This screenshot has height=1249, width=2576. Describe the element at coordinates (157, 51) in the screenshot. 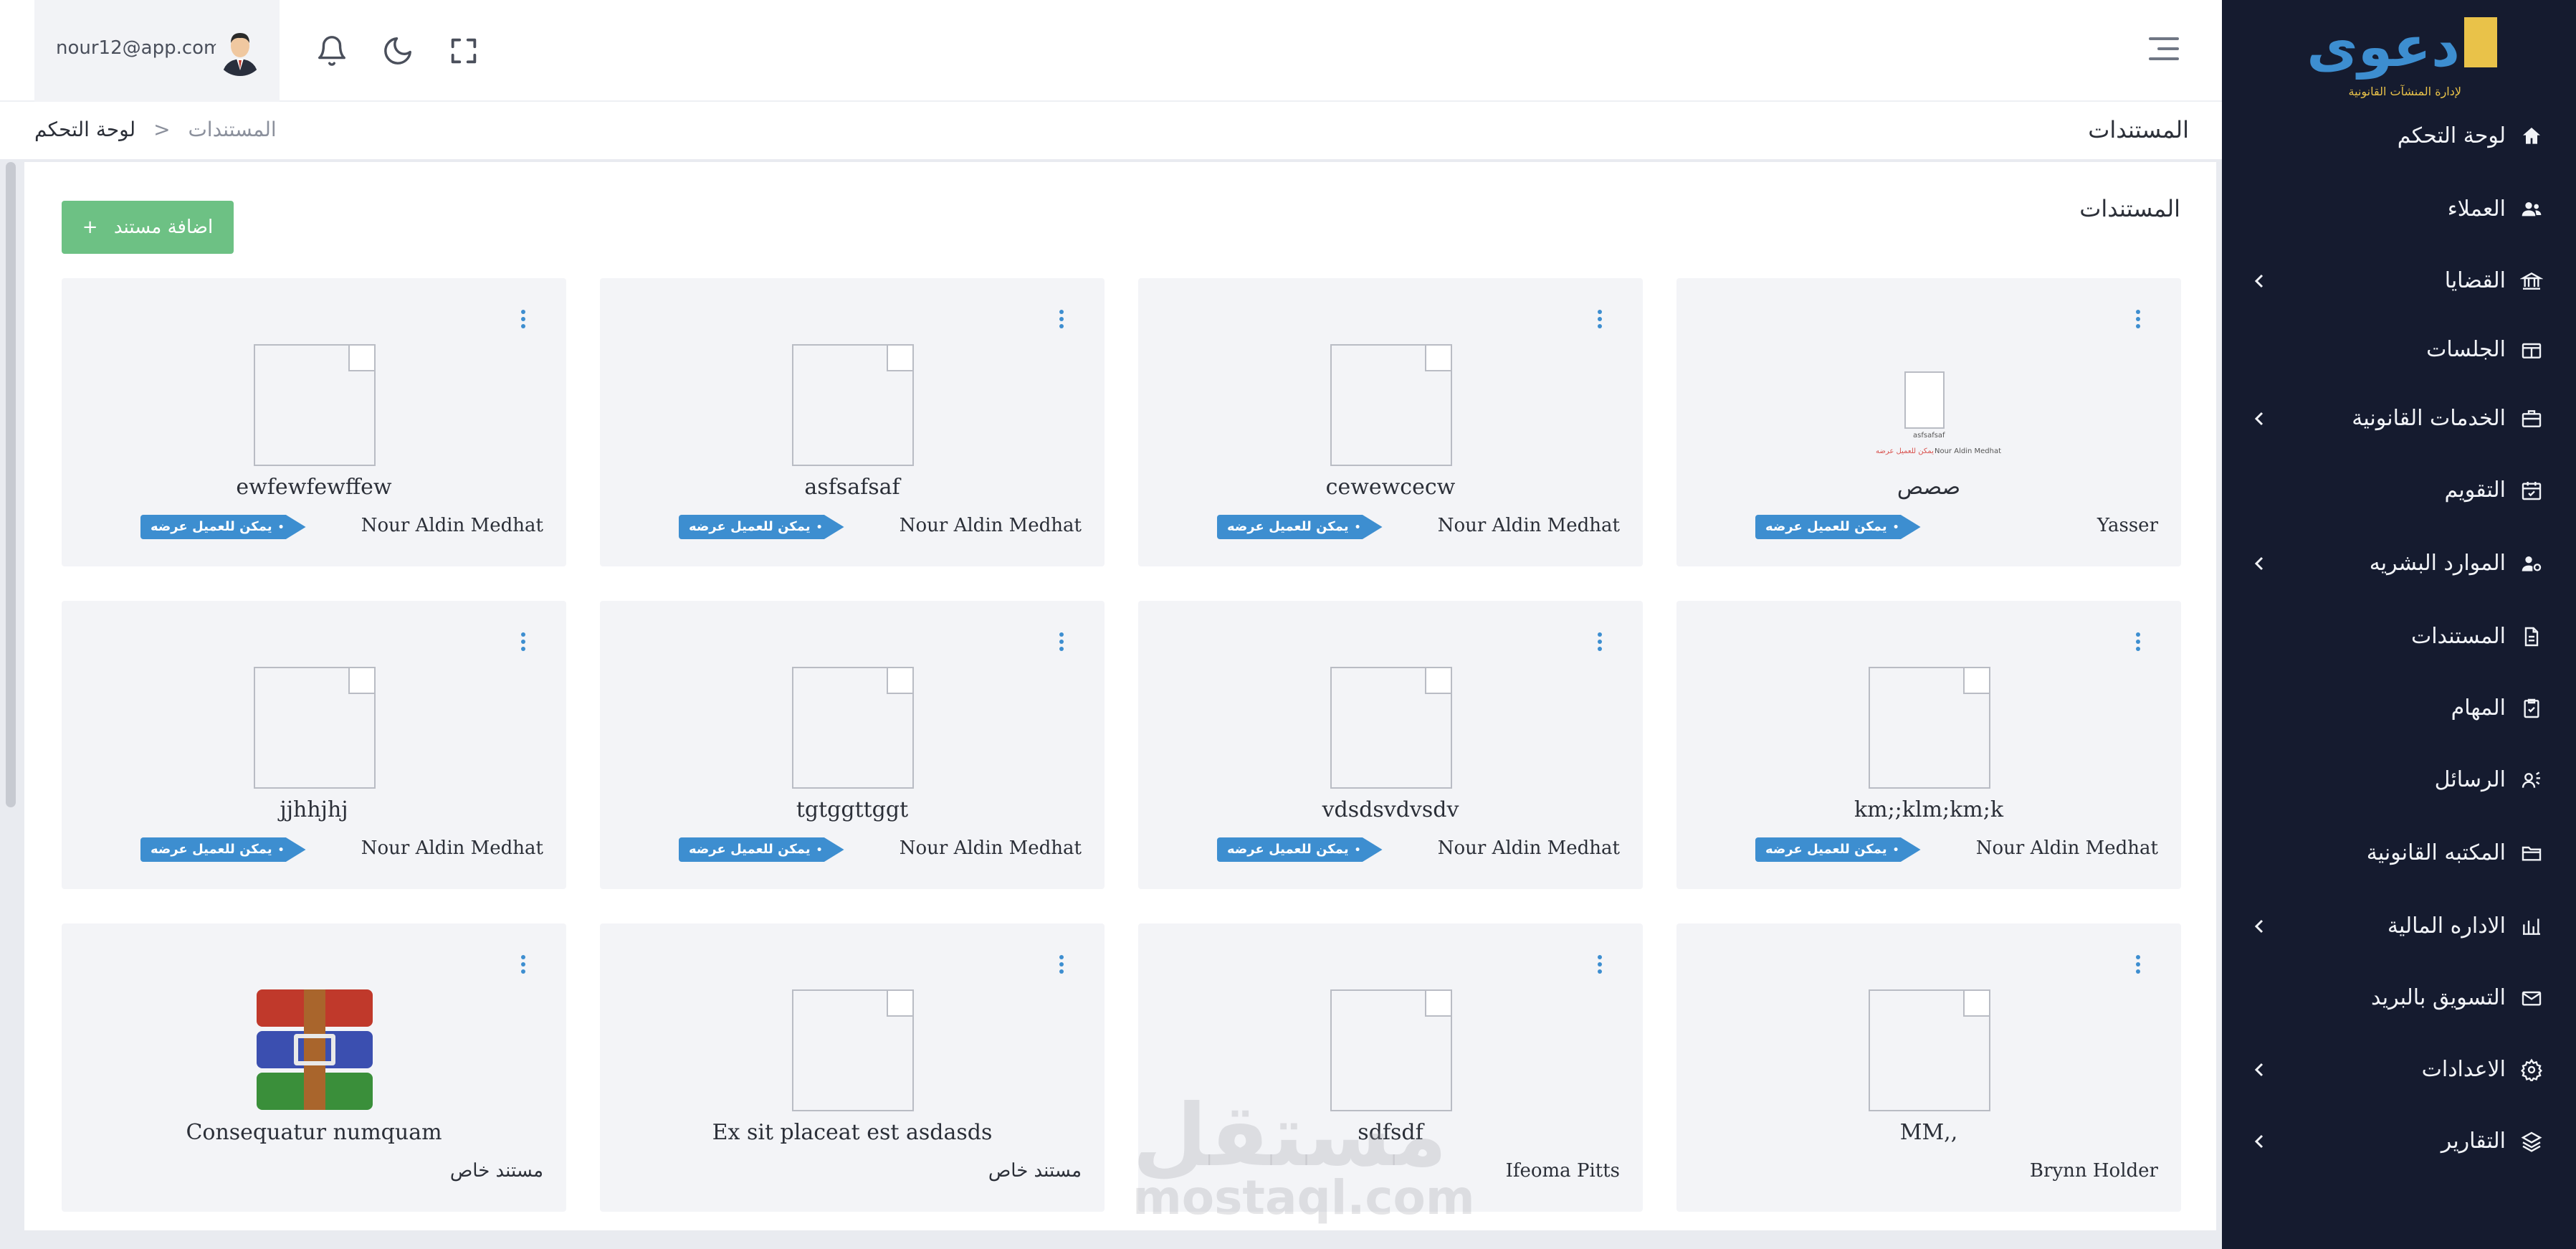

I see `user-menu: nour12@app.com` at that location.